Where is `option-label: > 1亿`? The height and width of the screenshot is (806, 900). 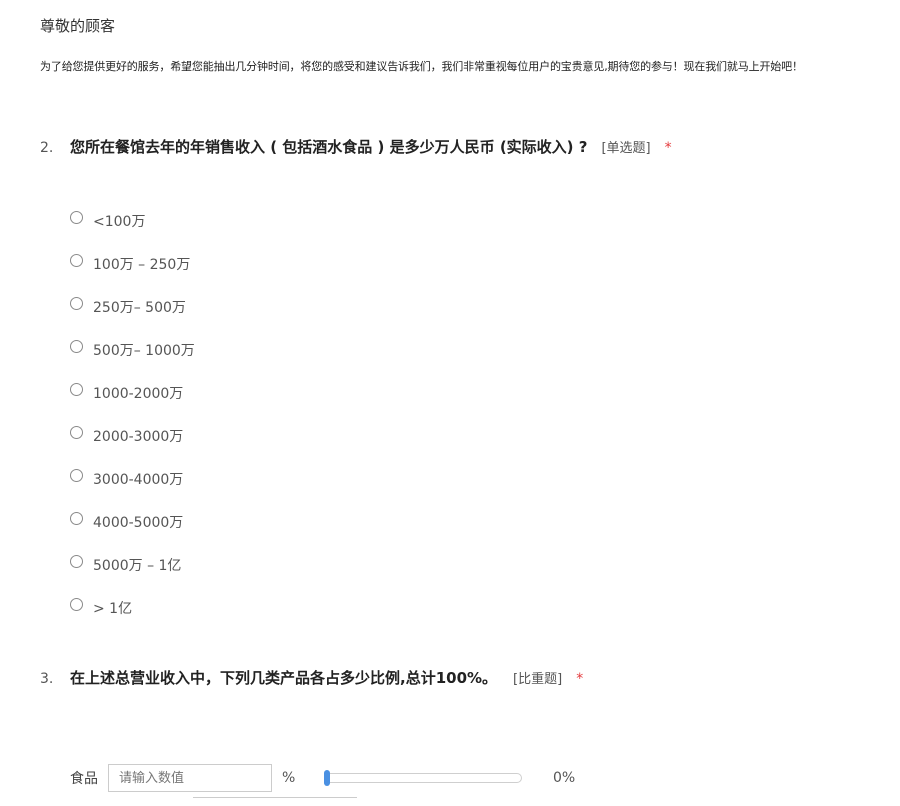 option-label: > 1亿 is located at coordinates (113, 608).